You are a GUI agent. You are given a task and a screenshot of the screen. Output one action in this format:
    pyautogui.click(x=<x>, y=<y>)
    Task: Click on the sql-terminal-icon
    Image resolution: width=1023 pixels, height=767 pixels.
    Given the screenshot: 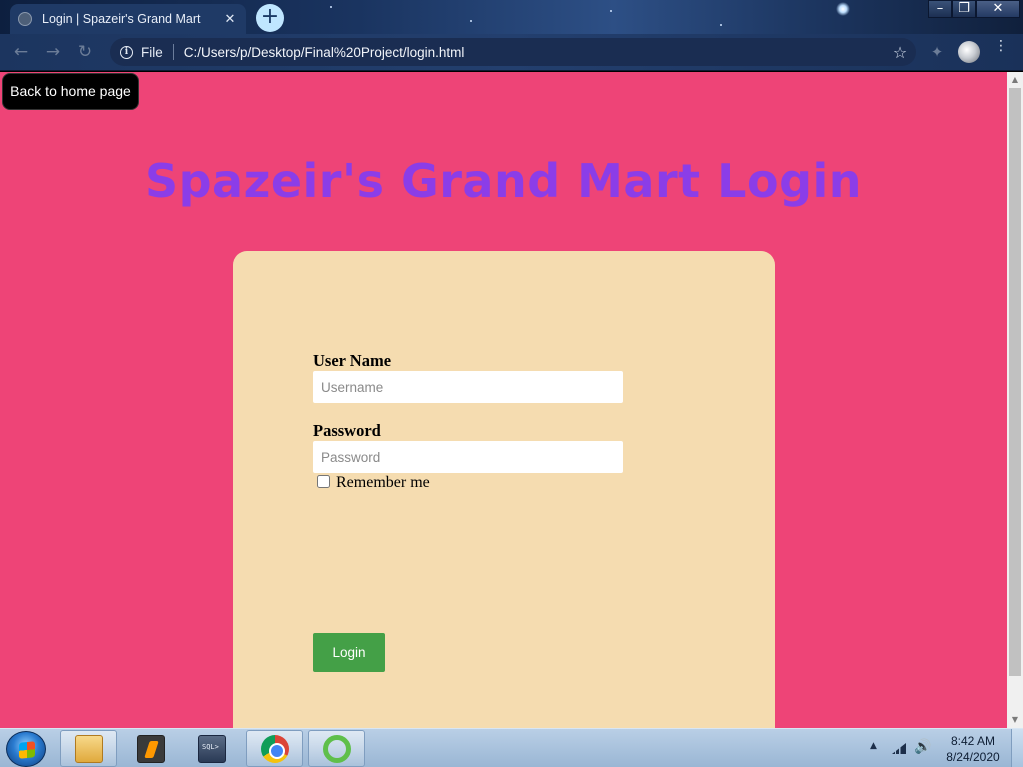 What is the action you would take?
    pyautogui.click(x=212, y=749)
    